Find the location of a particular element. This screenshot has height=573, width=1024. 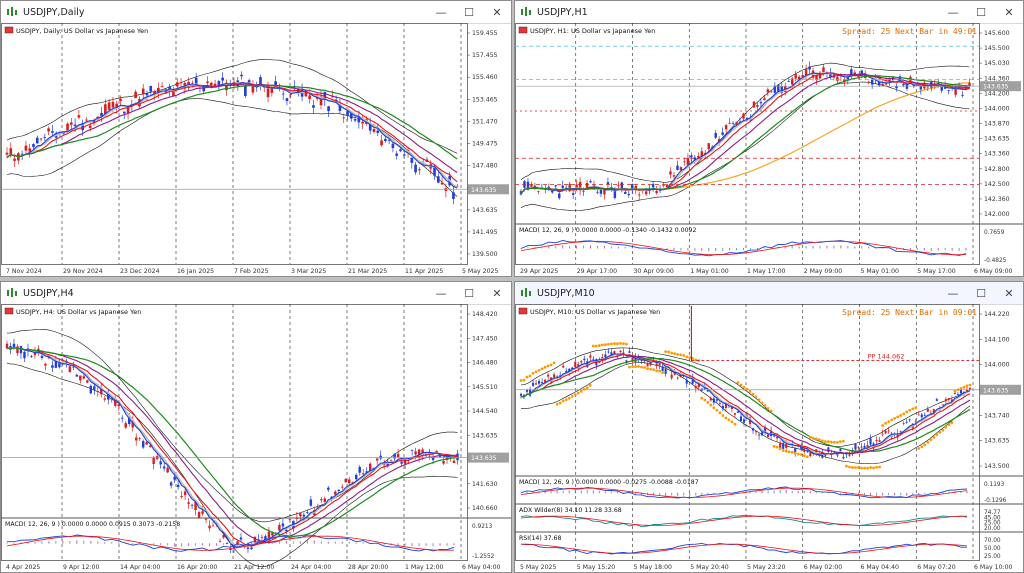

time-axis-label: 2 May 09:00 is located at coordinates (823, 271).